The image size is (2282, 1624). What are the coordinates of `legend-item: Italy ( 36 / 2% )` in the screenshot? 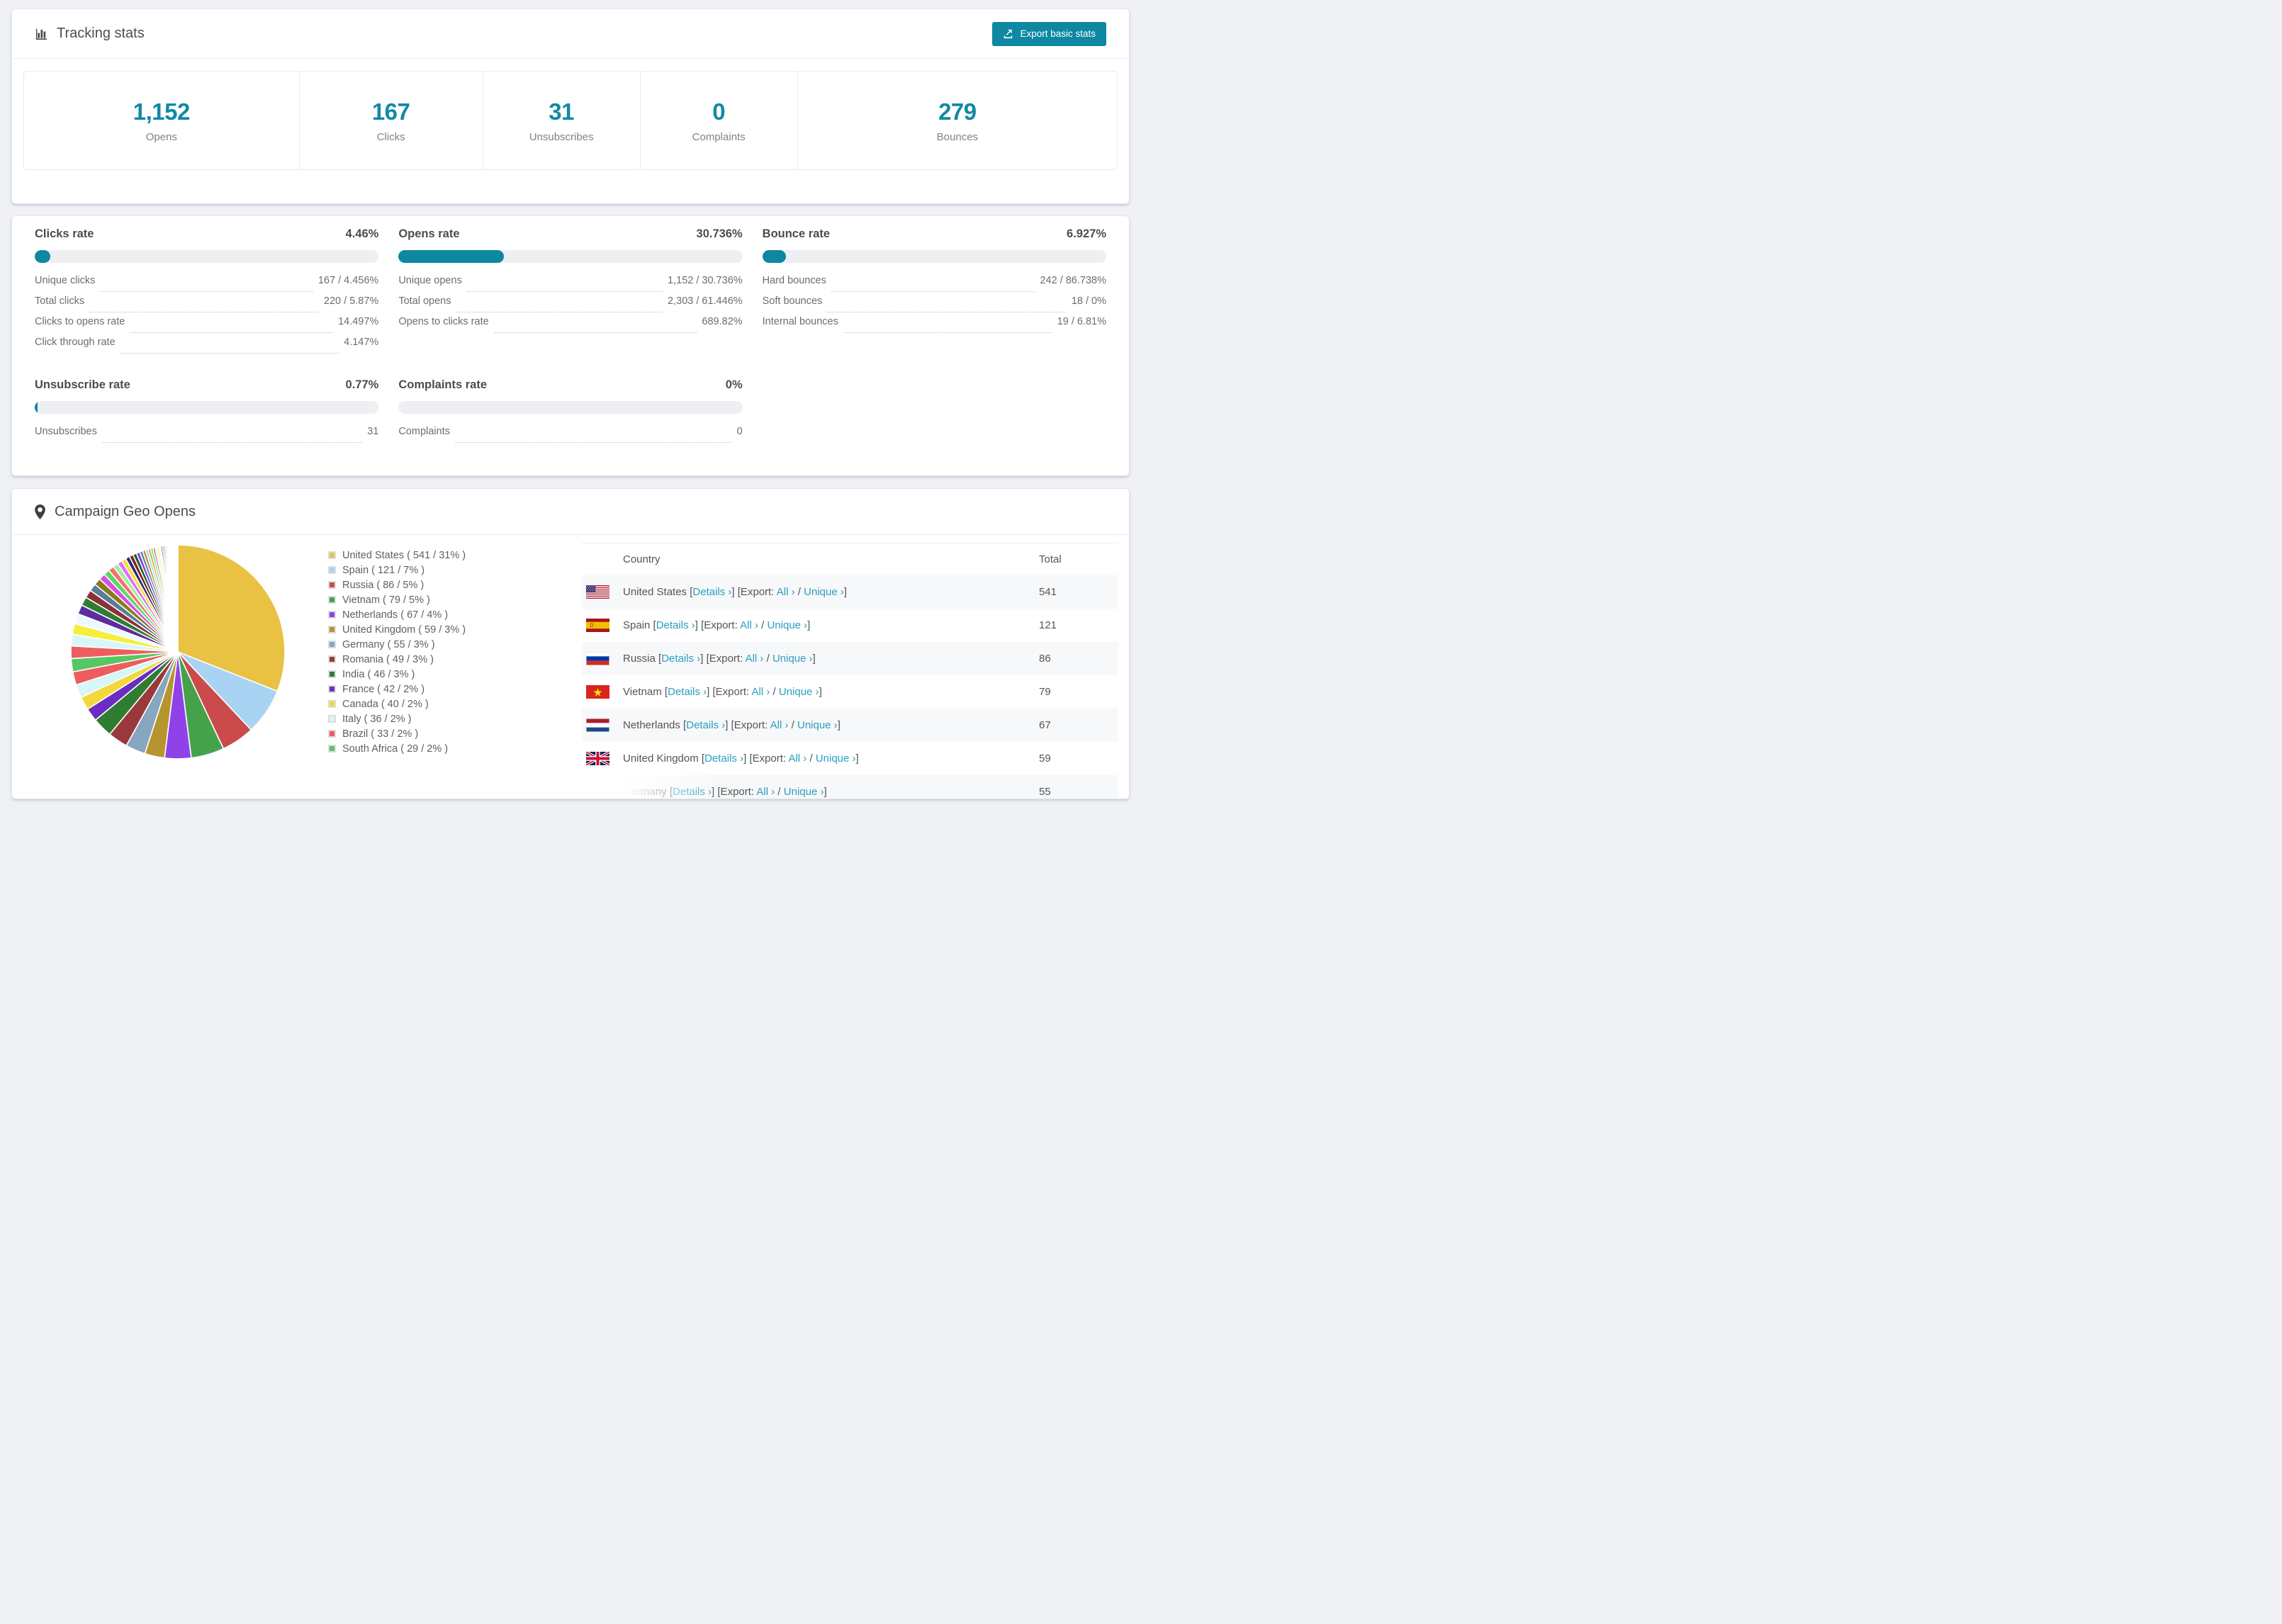 It's located at (397, 719).